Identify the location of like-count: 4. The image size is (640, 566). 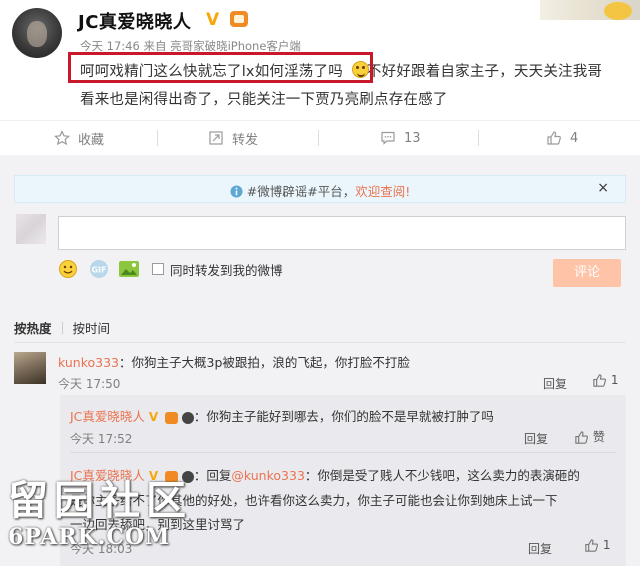
(574, 138).